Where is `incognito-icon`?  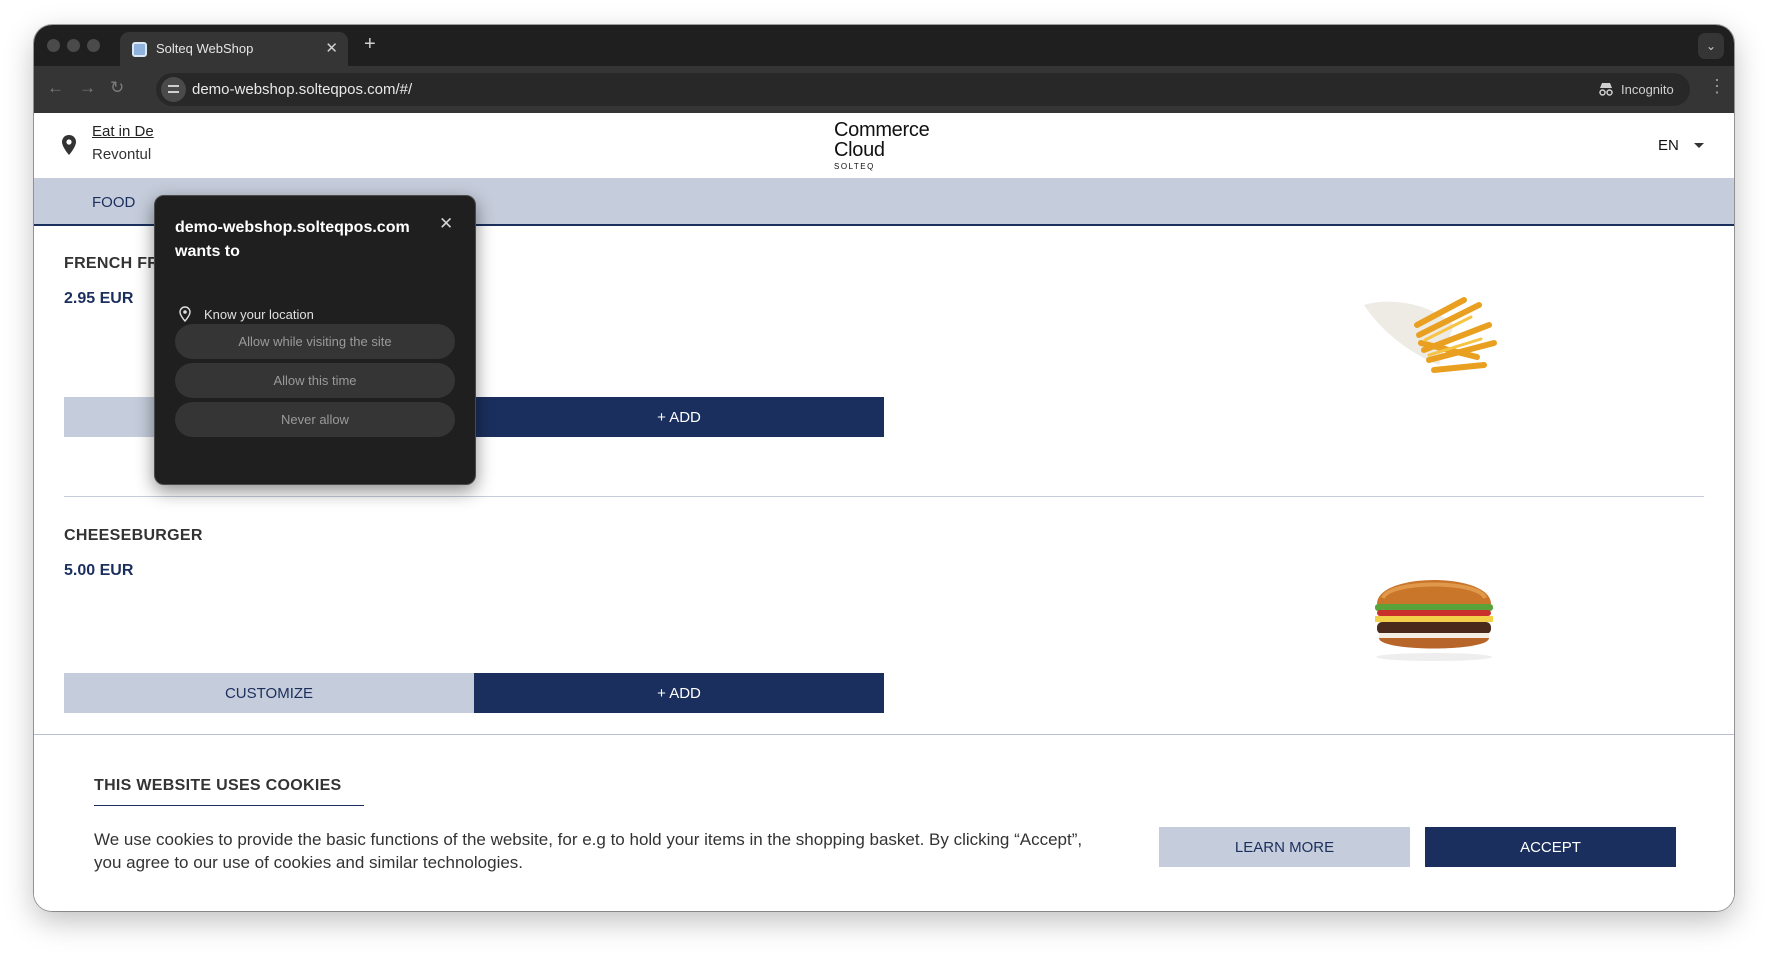 incognito-icon is located at coordinates (1606, 89).